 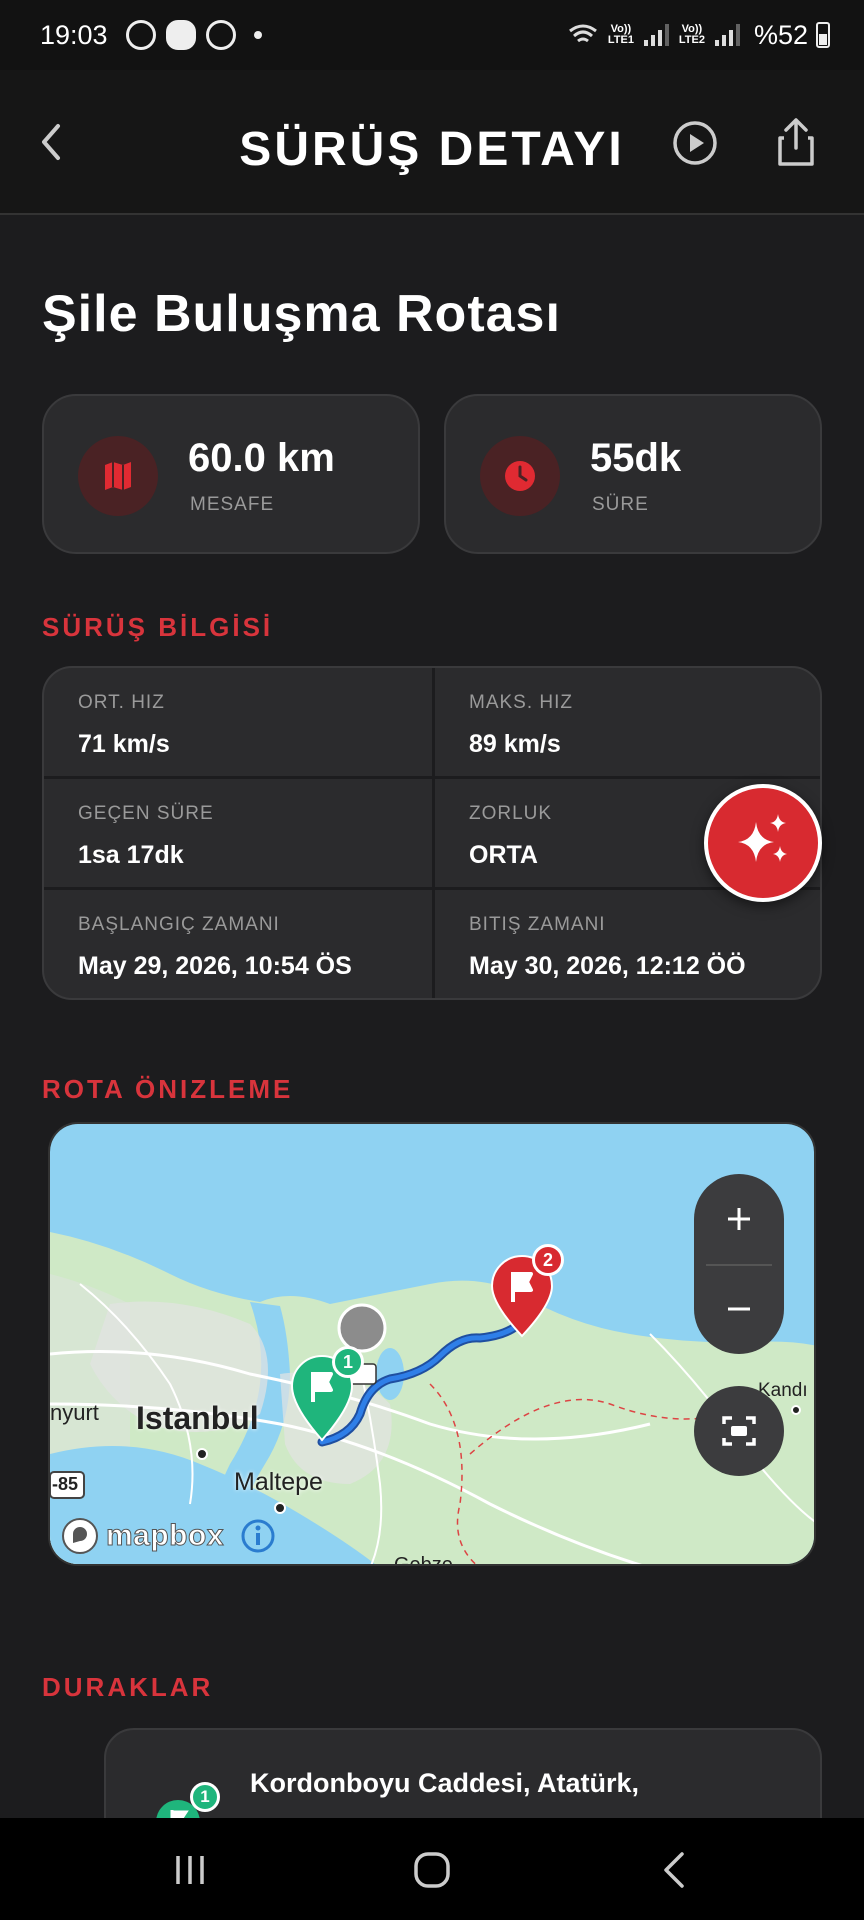 I want to click on duration-card: 55dk SÜRE, so click(x=633, y=474).